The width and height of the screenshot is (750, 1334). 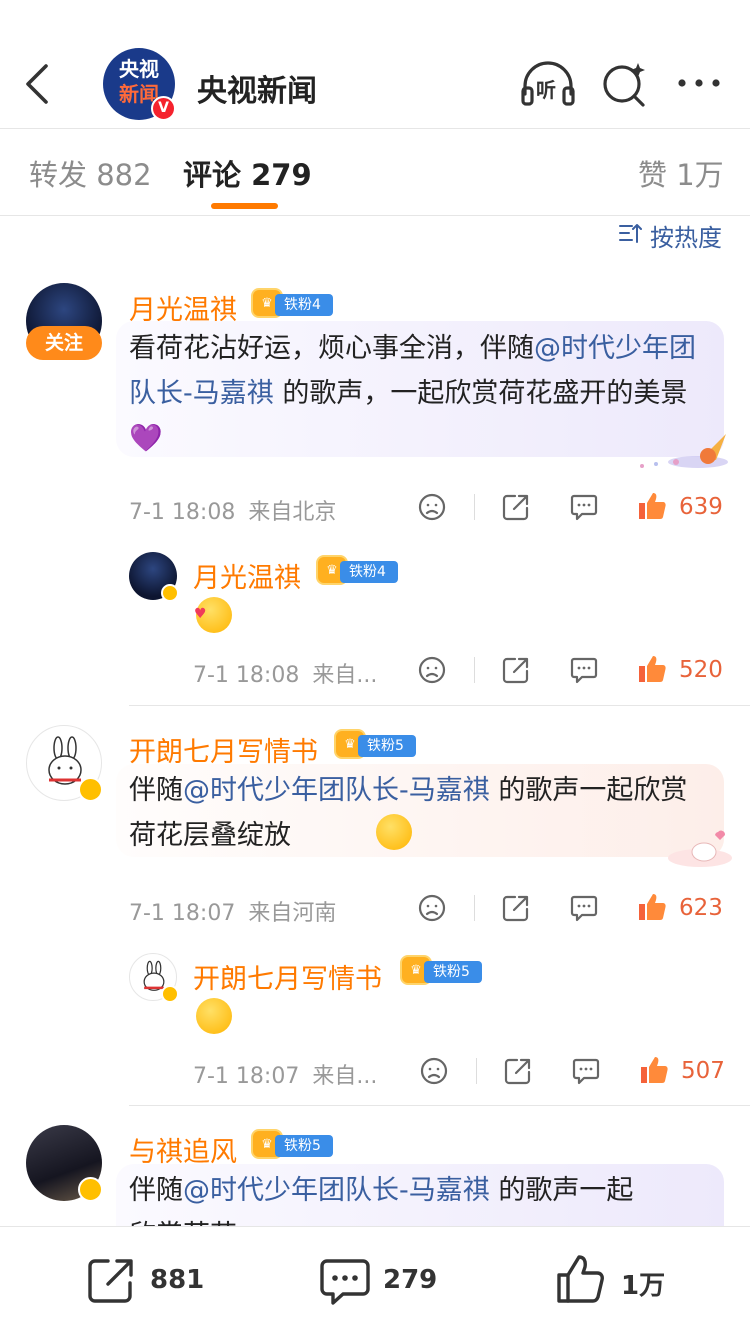 I want to click on comment-location: 来自河南, so click(x=292, y=913).